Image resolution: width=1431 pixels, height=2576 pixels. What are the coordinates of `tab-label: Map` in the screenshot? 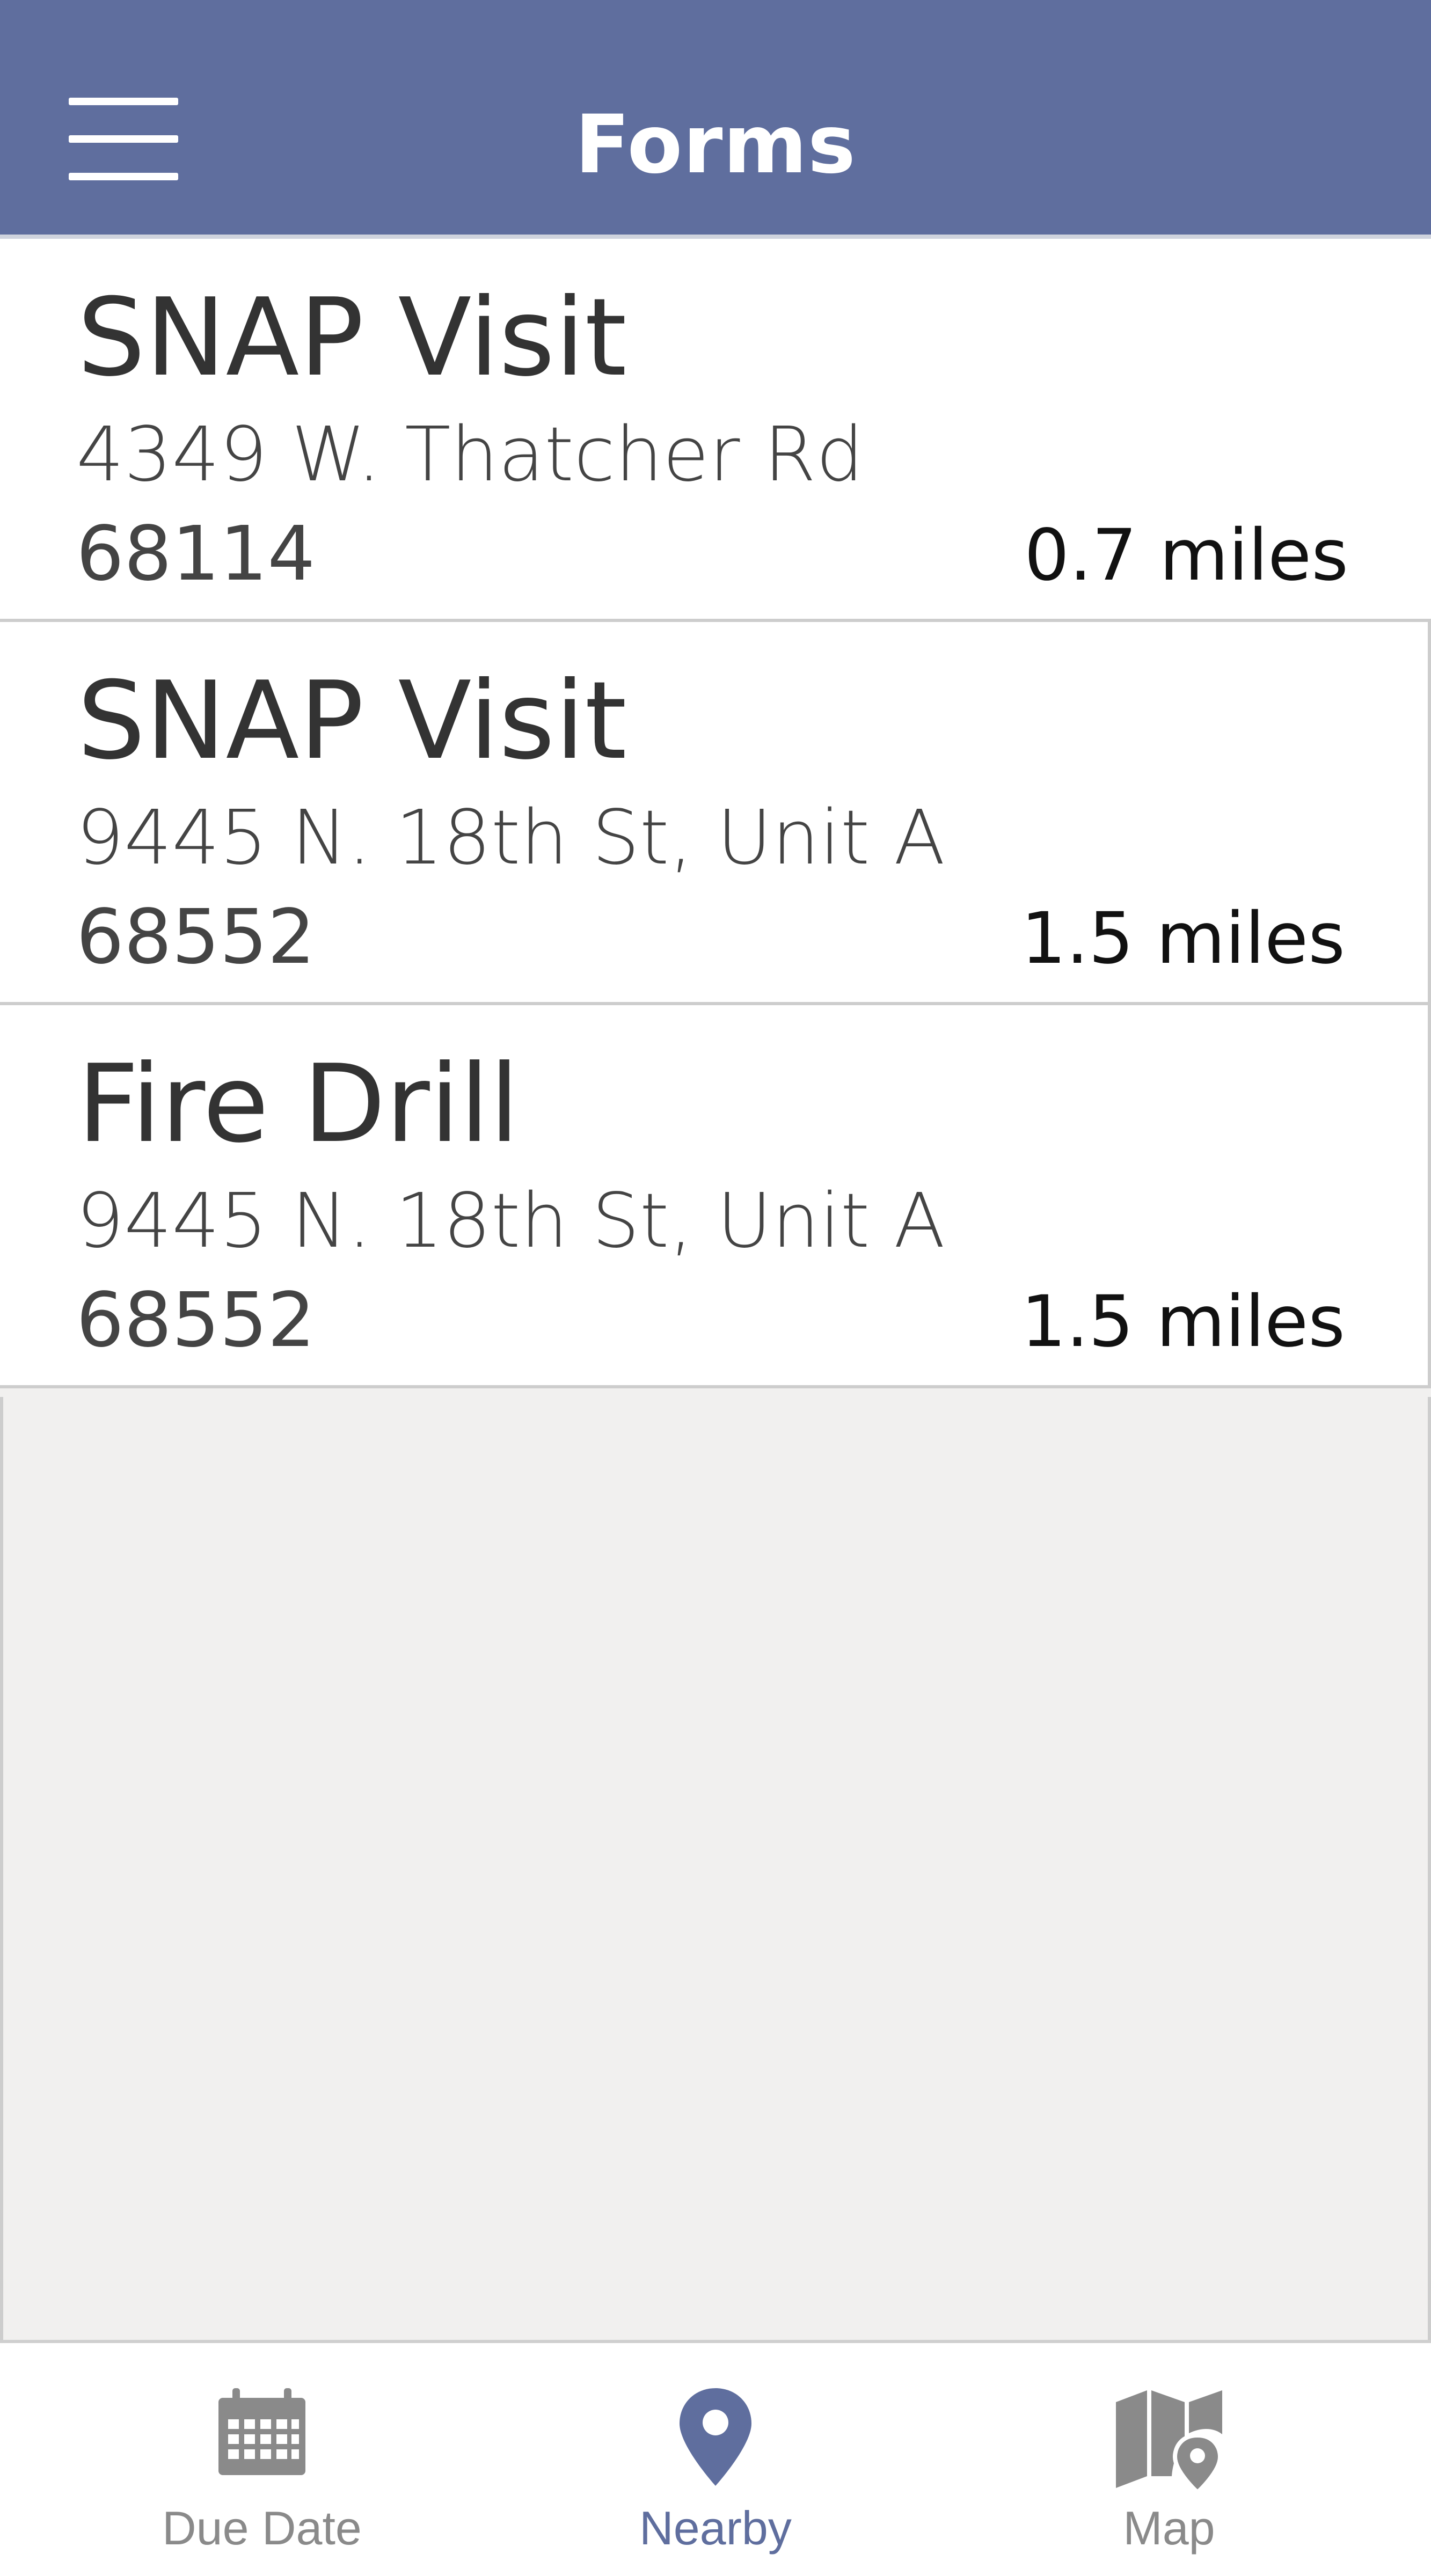 It's located at (1169, 2528).